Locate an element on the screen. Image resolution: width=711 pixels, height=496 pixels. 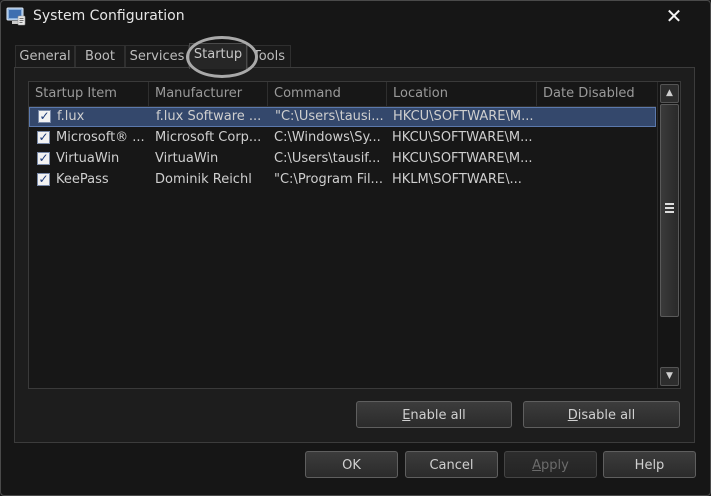
disable-all-hotkey: D is located at coordinates (572, 415).